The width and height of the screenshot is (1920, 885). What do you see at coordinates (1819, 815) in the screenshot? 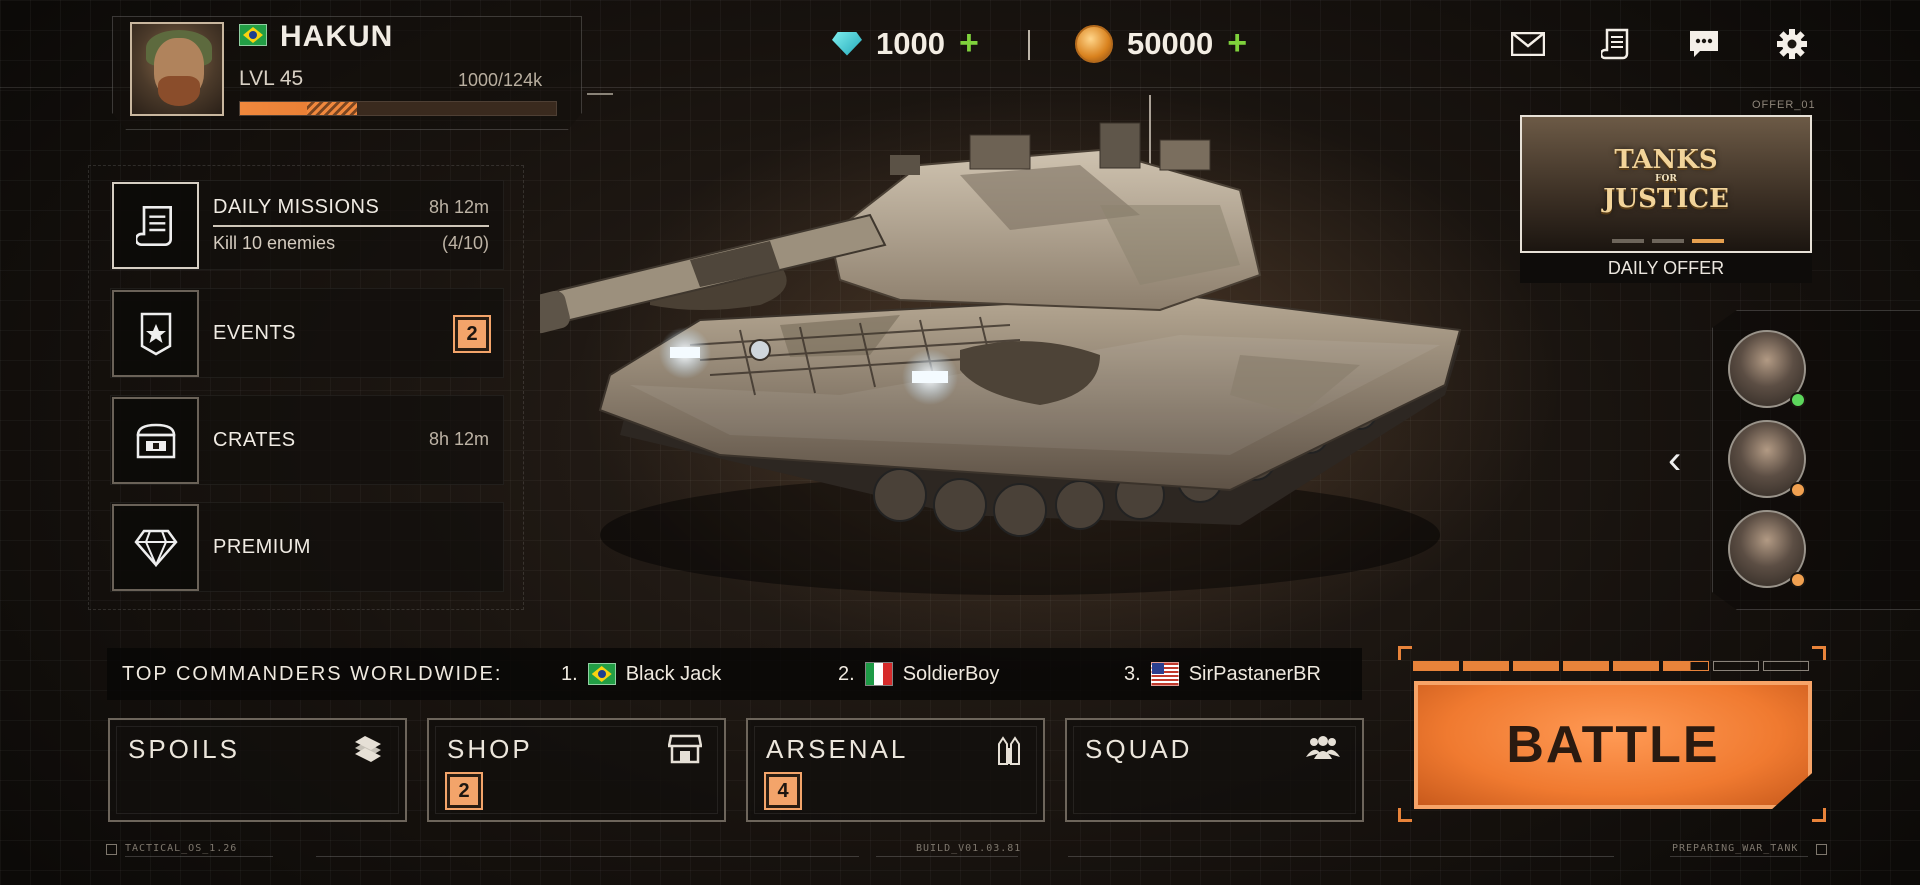
I see `battle-corner-br` at bounding box center [1819, 815].